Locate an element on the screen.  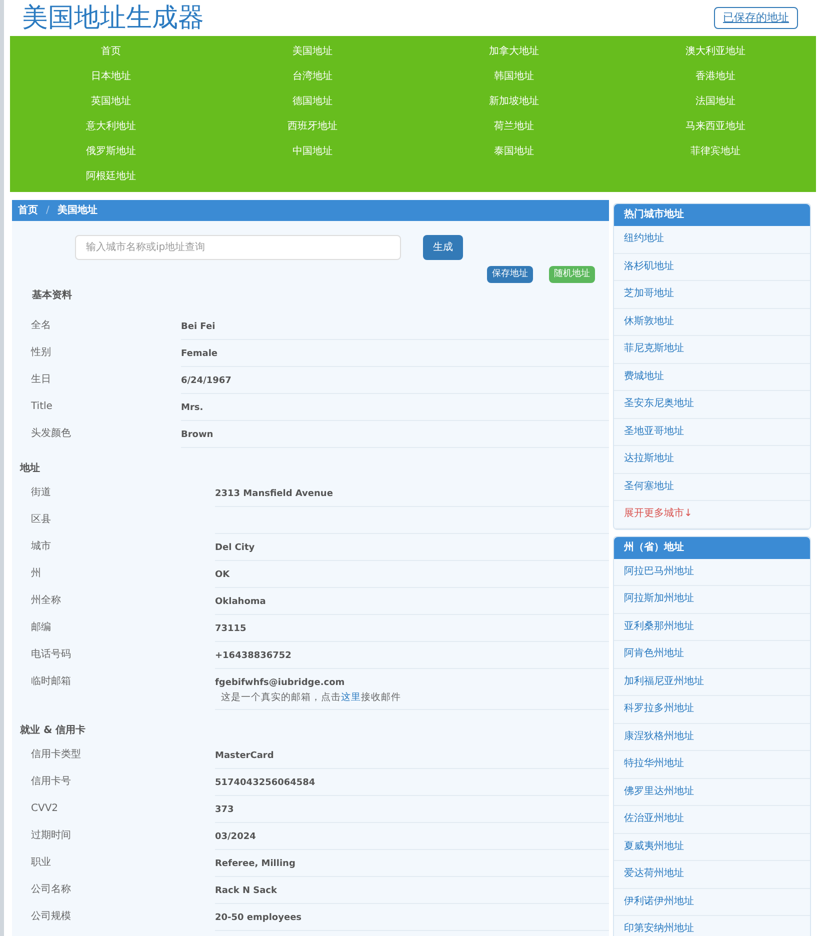
field-value: 20-50 employees is located at coordinates (259, 918).